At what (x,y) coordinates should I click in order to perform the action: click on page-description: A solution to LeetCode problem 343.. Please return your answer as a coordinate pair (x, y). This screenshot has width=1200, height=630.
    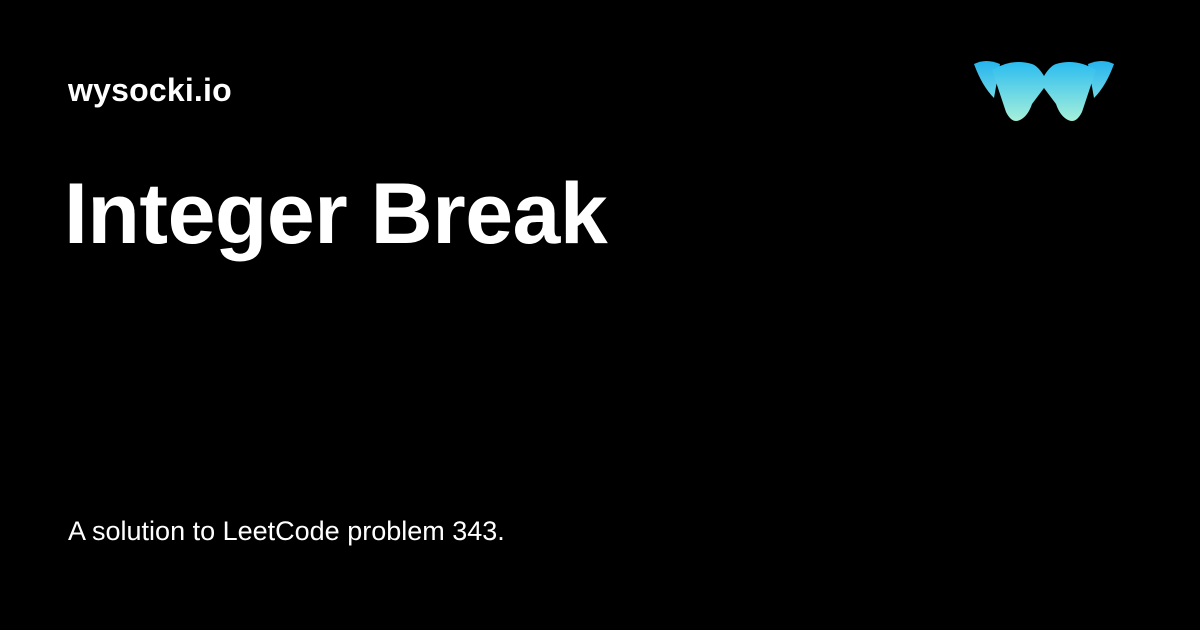
    Looking at the image, I should click on (286, 531).